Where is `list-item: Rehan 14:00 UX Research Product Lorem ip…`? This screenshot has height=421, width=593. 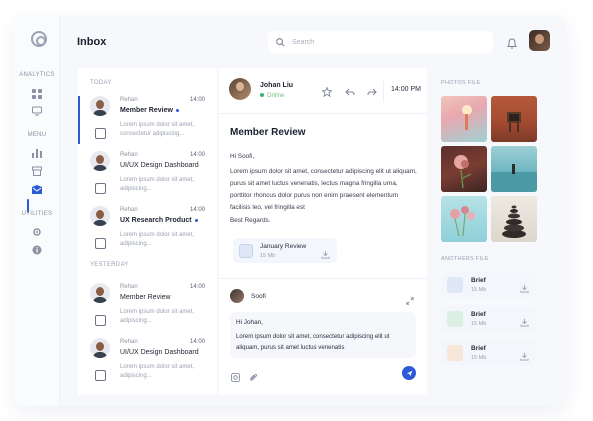
list-item: Rehan 14:00 UX Research Product Lorem ip… is located at coordinates (147, 230).